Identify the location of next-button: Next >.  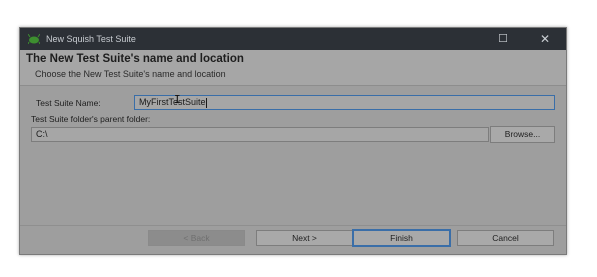
(304, 238).